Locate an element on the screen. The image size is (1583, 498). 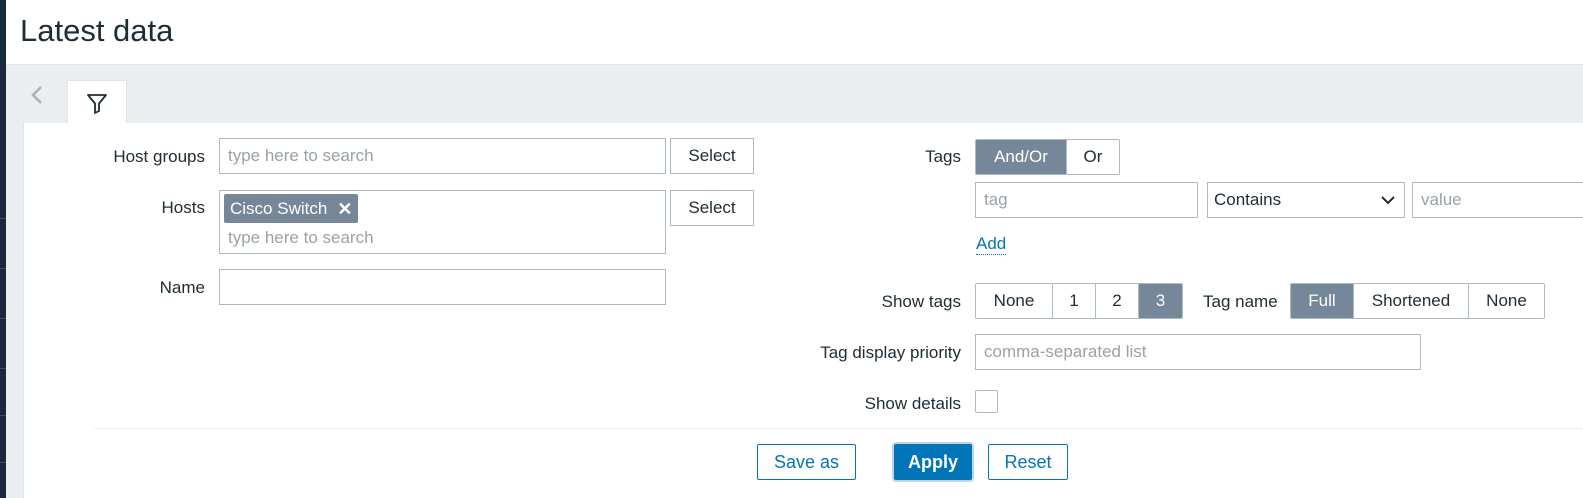
name-input is located at coordinates (442, 287).